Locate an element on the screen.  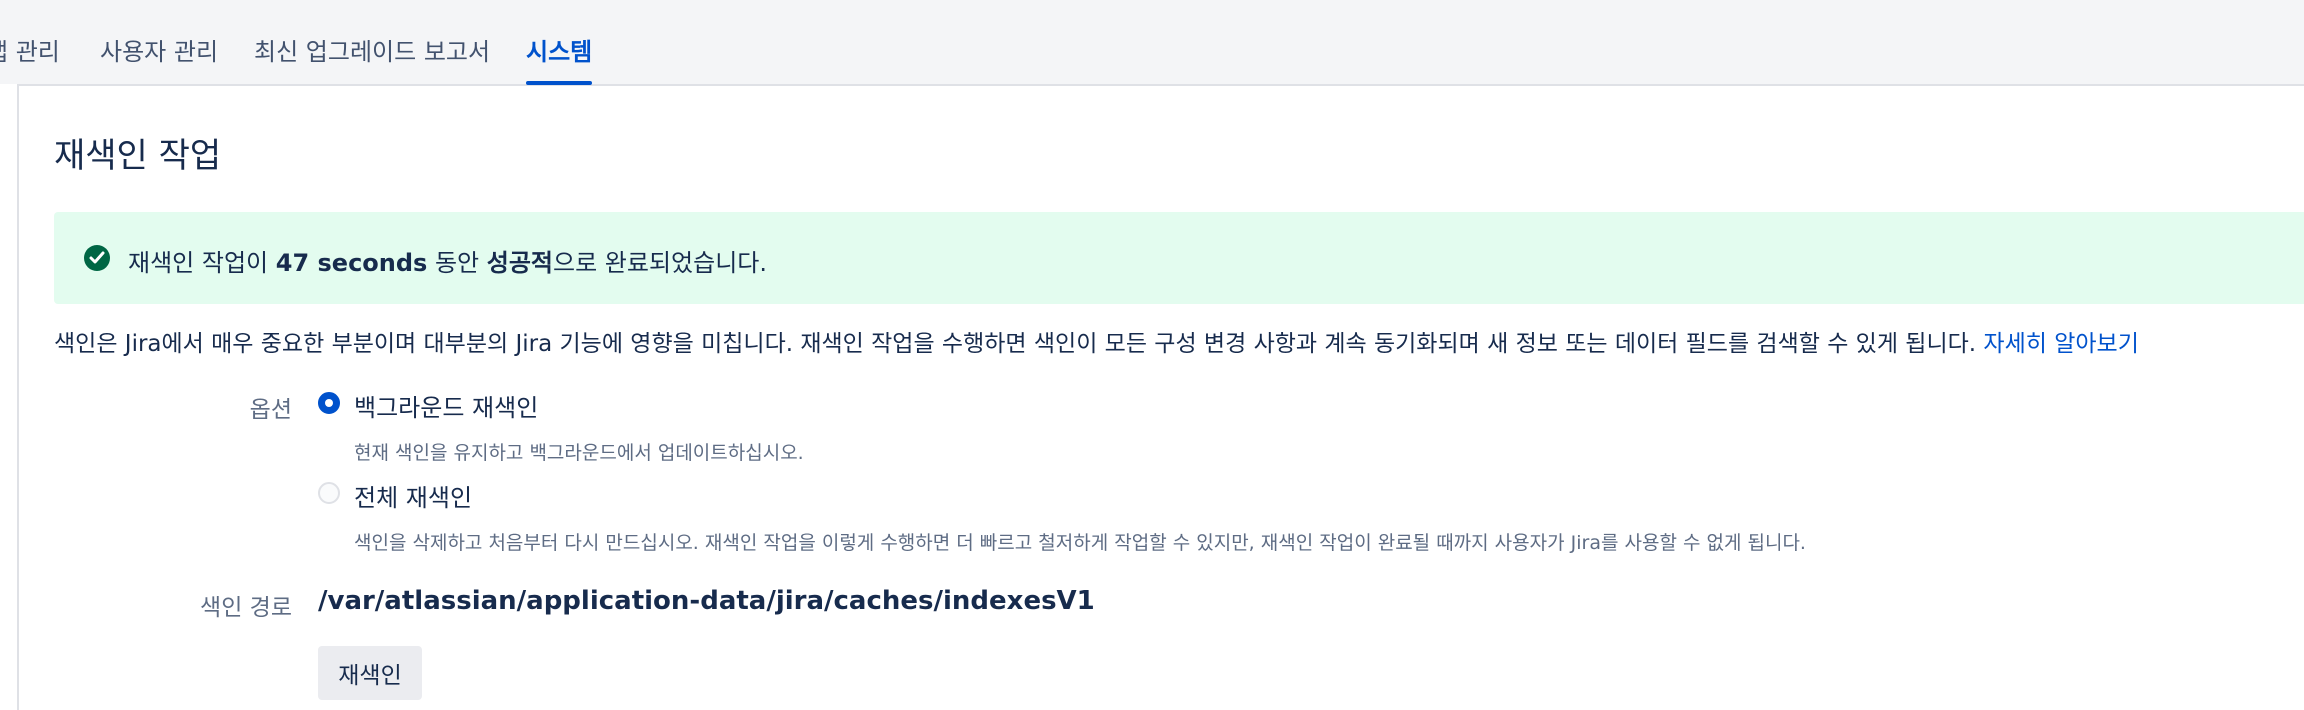
success-duration: 47 seconds is located at coordinates (351, 263).